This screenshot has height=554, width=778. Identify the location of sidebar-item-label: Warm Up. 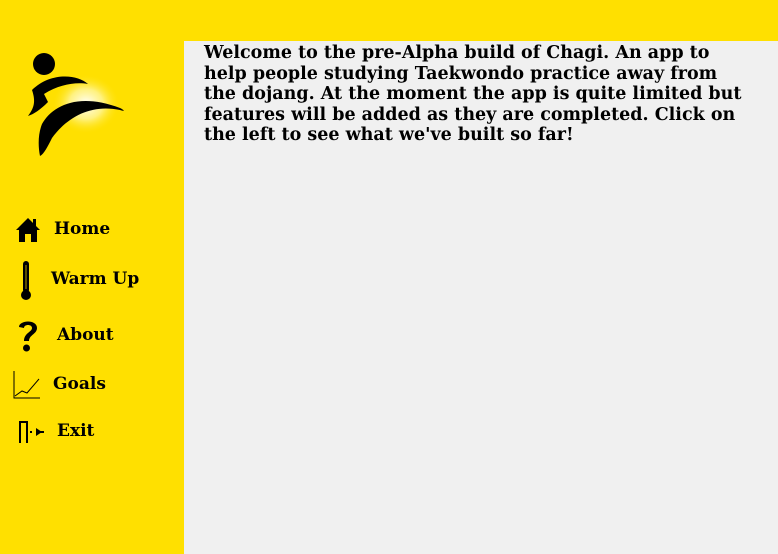
(95, 279).